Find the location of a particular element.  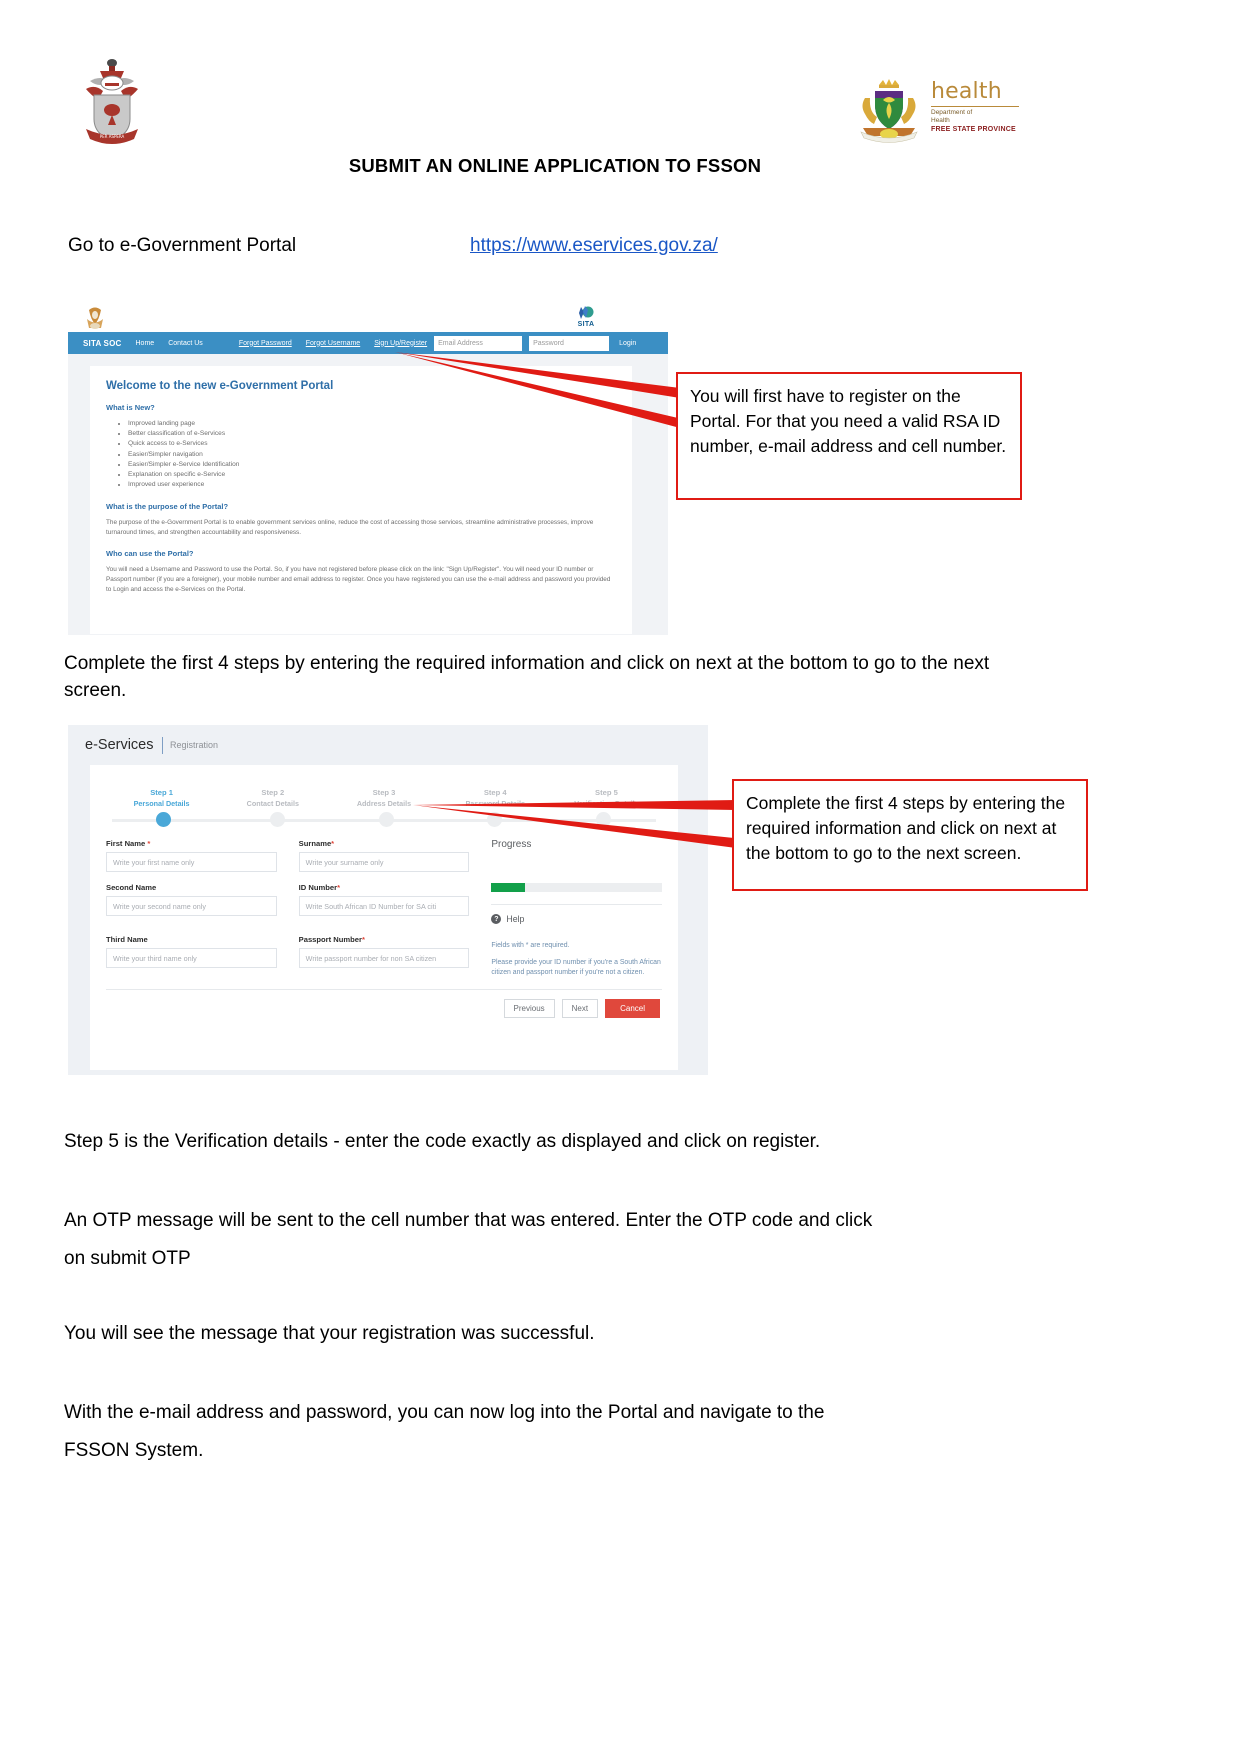

svg-text: PER ASPERA is located at coordinates (112, 136).